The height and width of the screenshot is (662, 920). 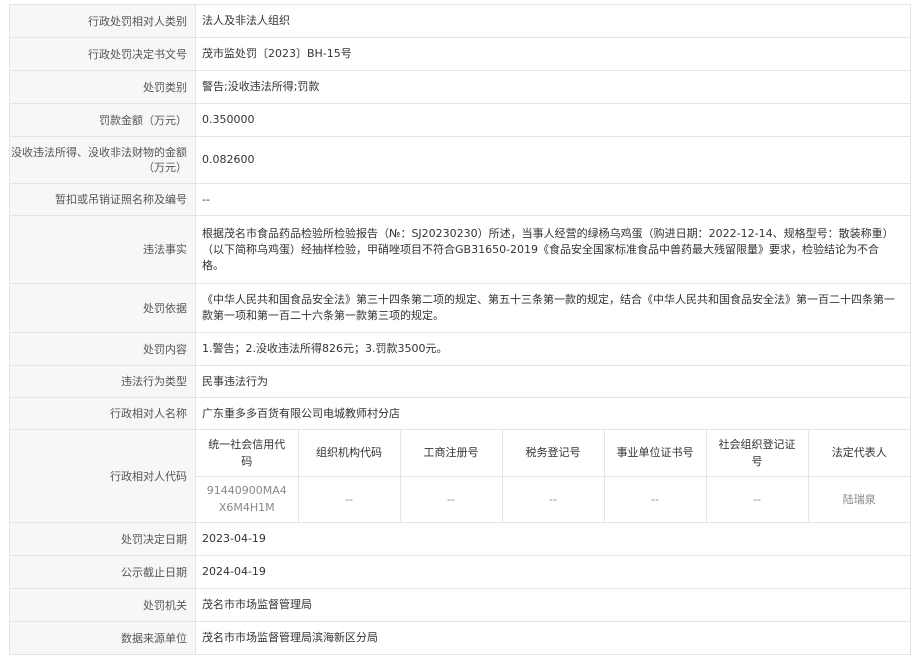 I want to click on value-tax-reg: --, so click(x=553, y=498).